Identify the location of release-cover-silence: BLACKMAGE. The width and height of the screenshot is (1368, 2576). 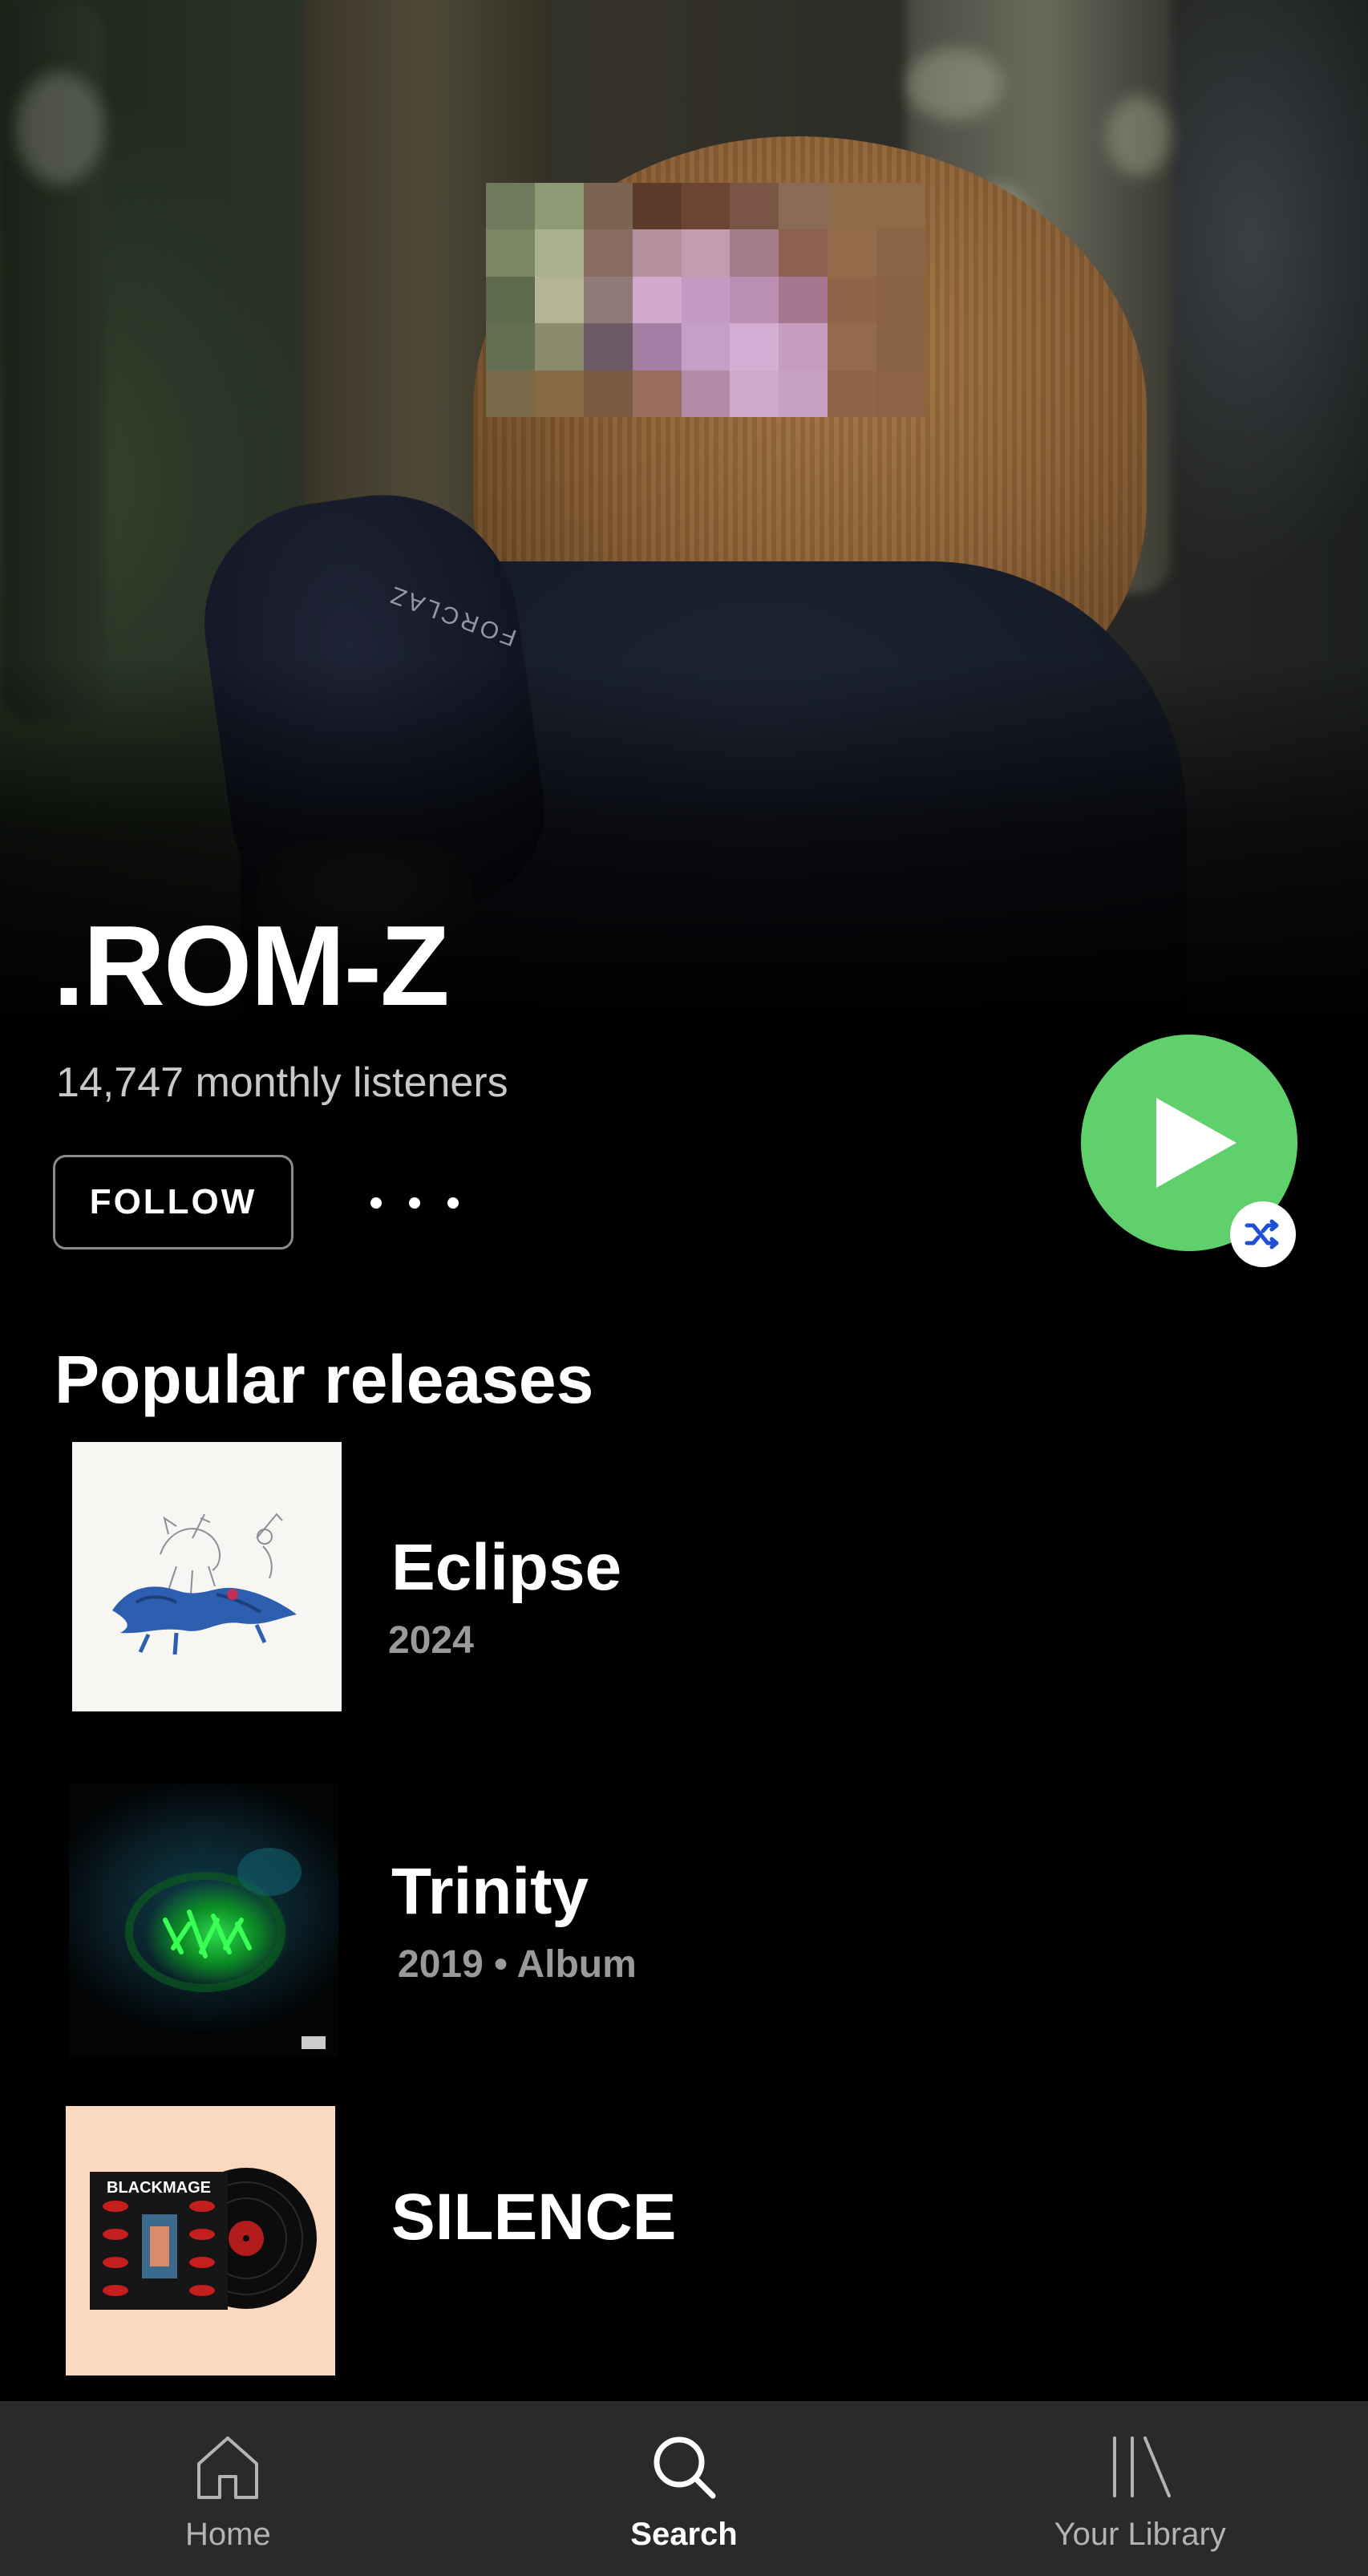
(200, 2241).